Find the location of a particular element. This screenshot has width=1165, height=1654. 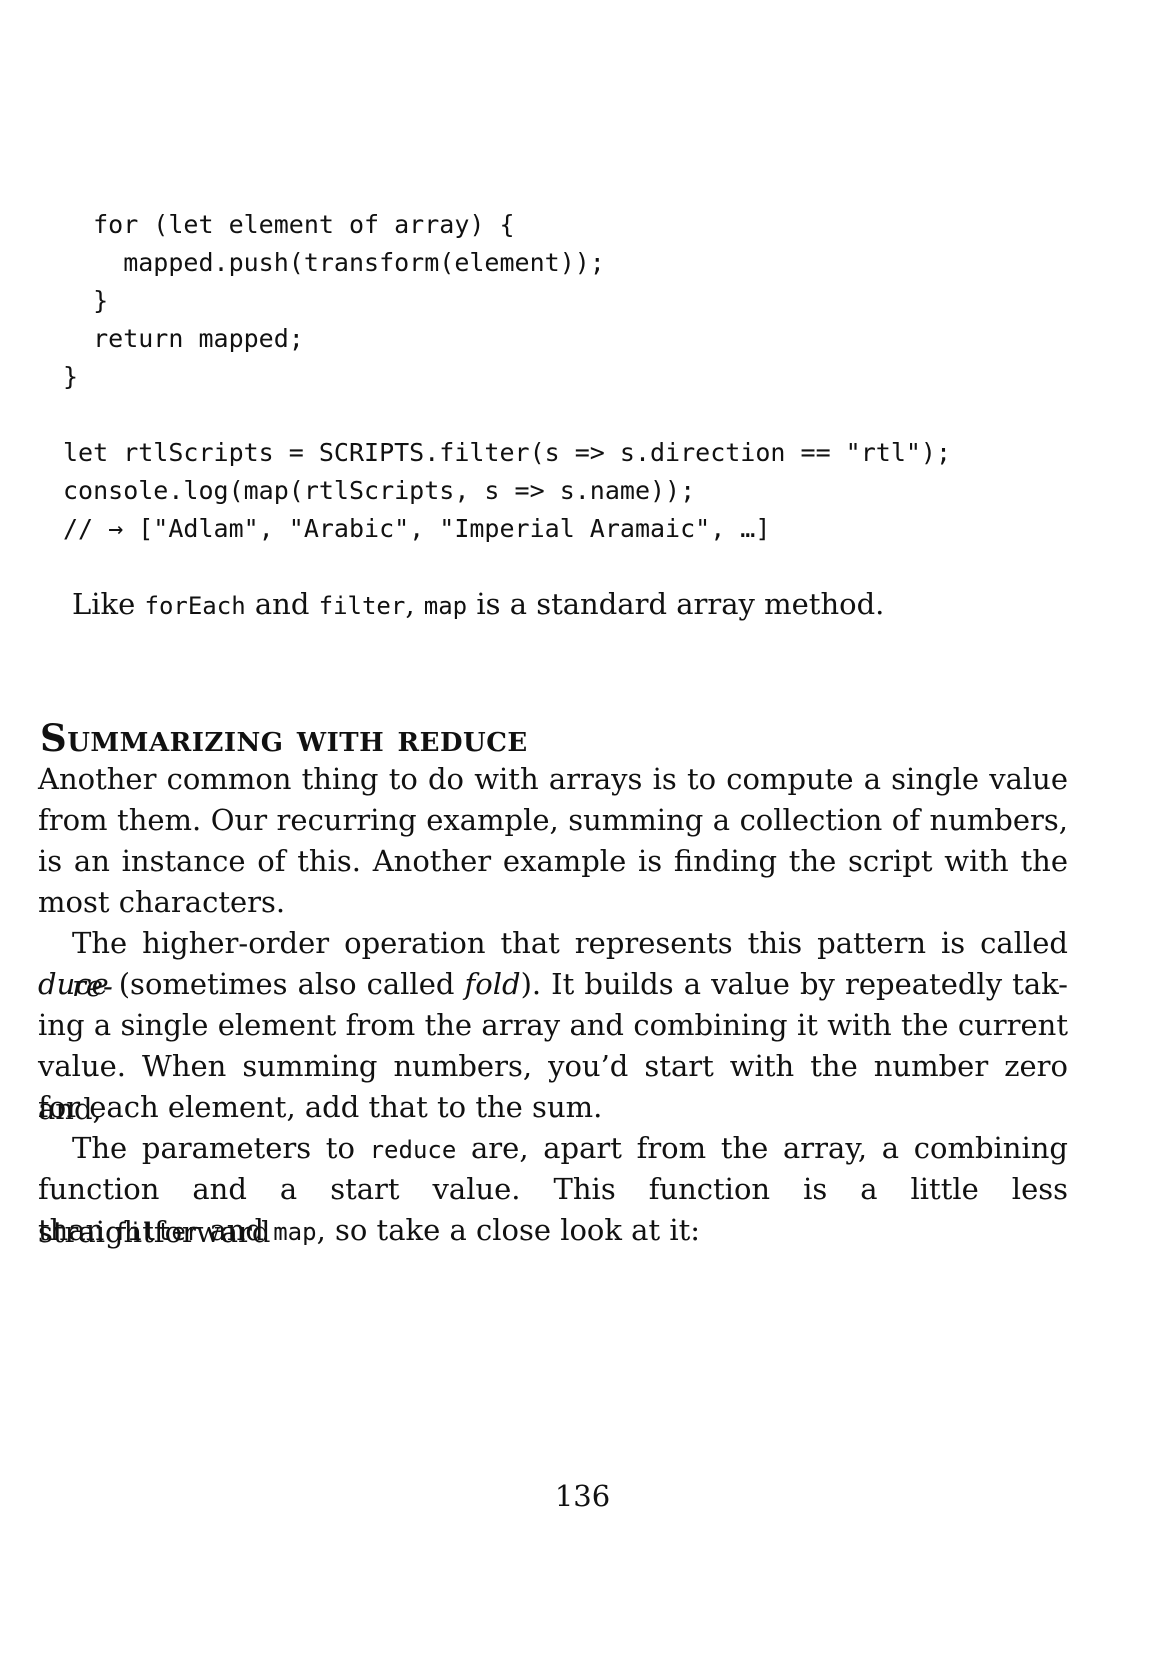

text-run: are, apart from the array, a combining is located at coordinates (762, 1148).